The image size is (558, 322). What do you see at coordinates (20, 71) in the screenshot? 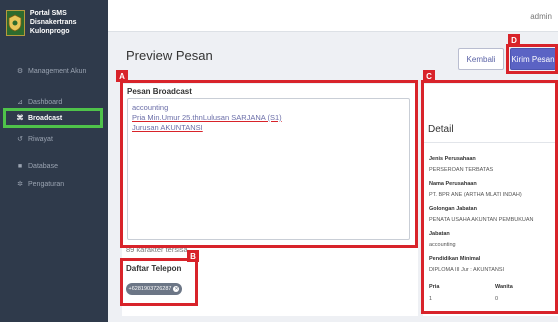
I see `users-icon: ⚙` at bounding box center [20, 71].